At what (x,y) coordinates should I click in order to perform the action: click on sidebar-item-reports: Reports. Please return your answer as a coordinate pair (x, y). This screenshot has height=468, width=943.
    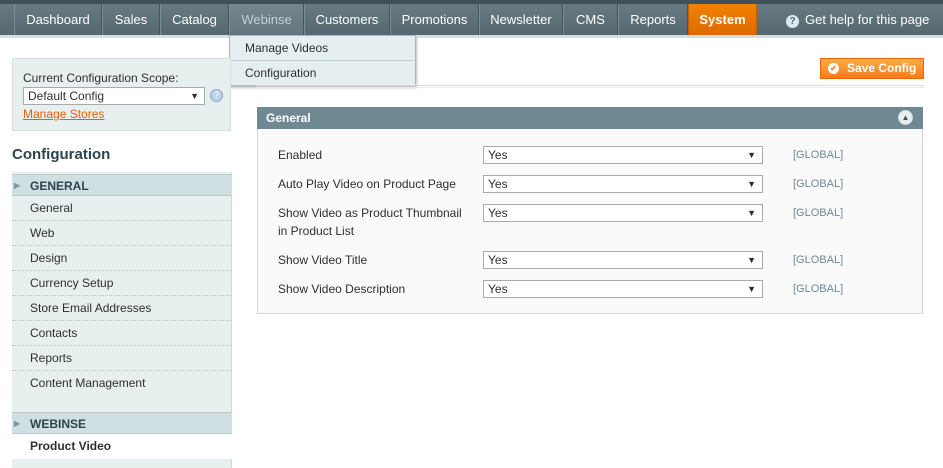
    Looking at the image, I should click on (122, 358).